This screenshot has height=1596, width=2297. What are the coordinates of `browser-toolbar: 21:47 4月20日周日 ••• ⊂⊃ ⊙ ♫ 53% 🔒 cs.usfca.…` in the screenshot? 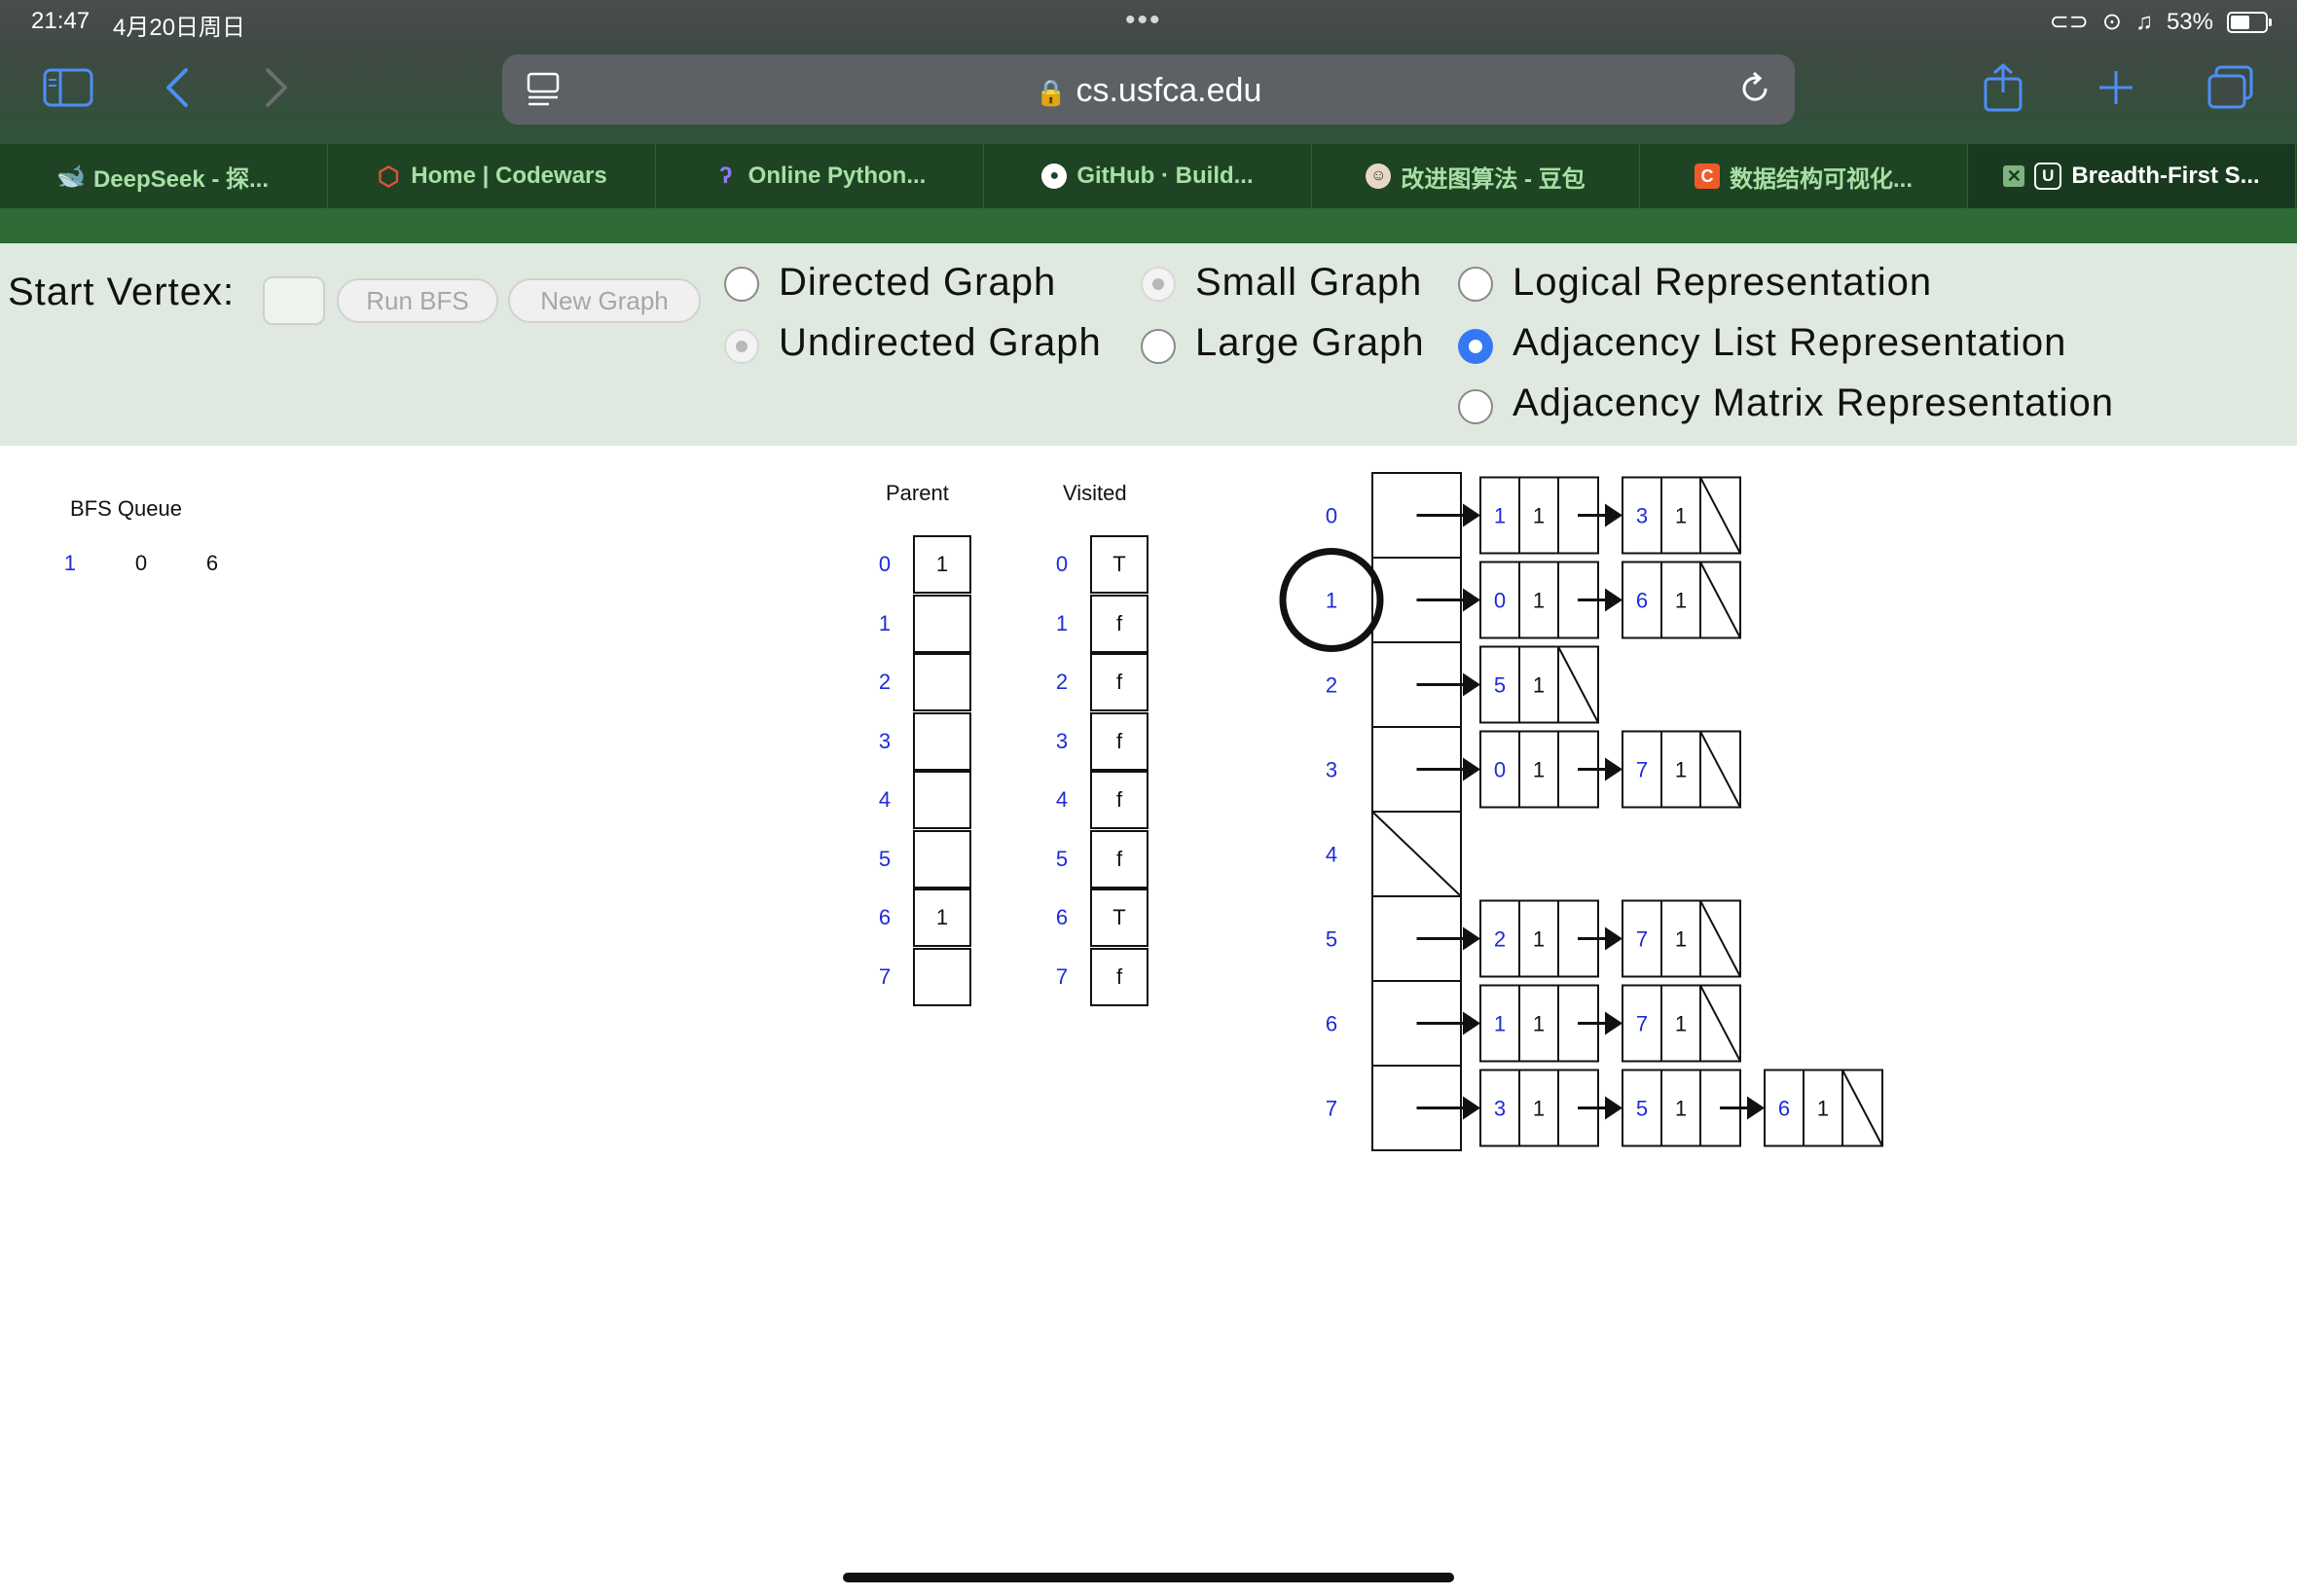 It's located at (1148, 72).